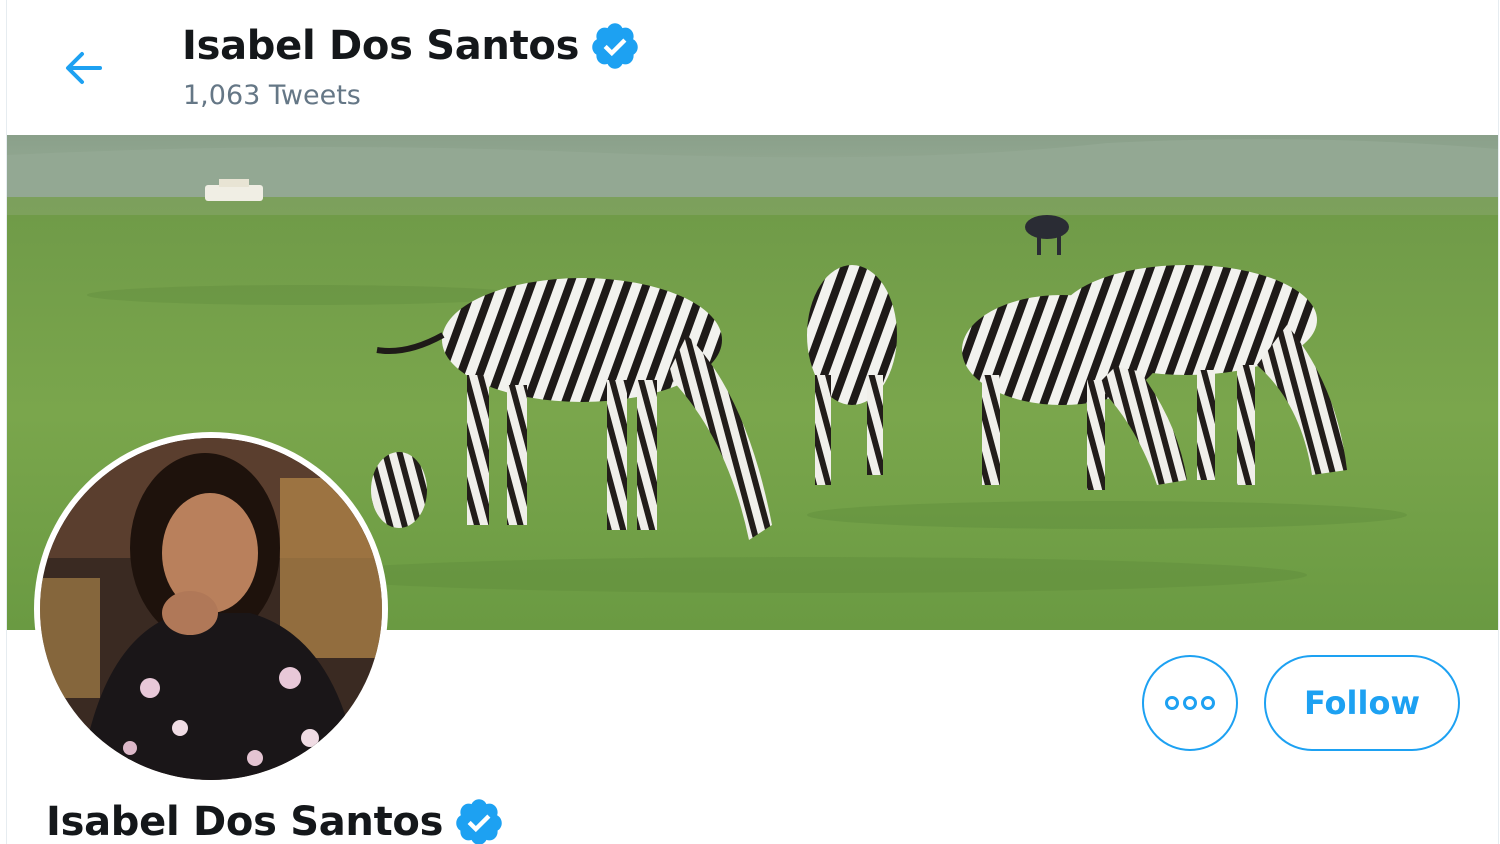  I want to click on profile-name: Isabel Dos Santos, so click(275, 818).